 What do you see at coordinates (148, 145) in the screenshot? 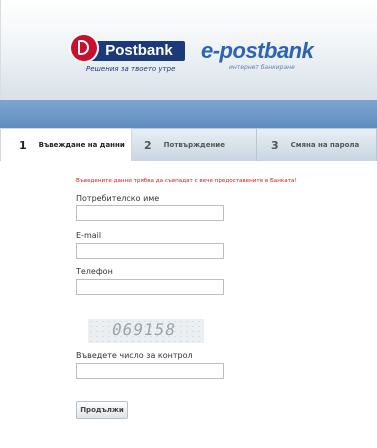
I see `tab-step-number: 2` at bounding box center [148, 145].